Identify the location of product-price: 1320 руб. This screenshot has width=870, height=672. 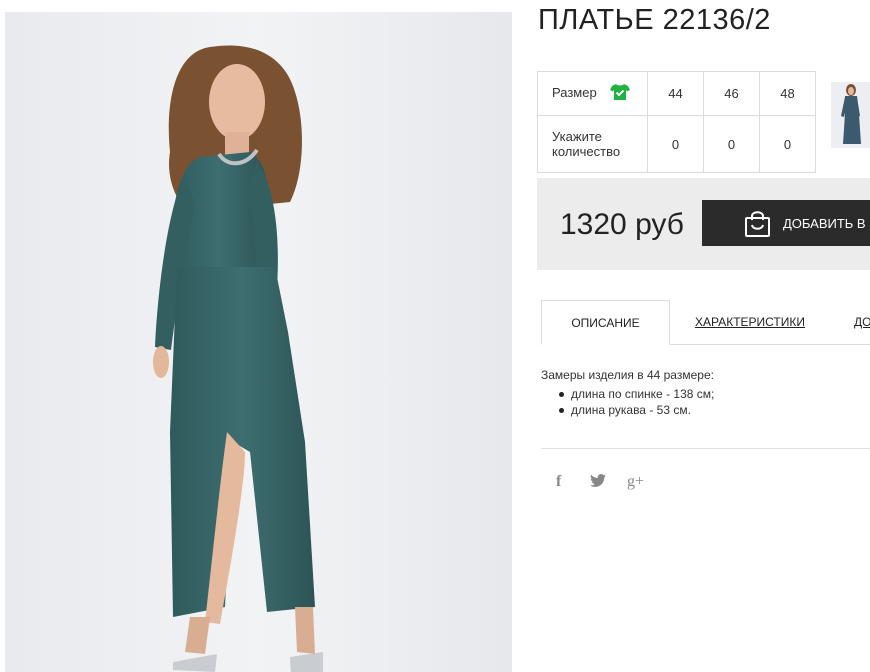
(622, 224).